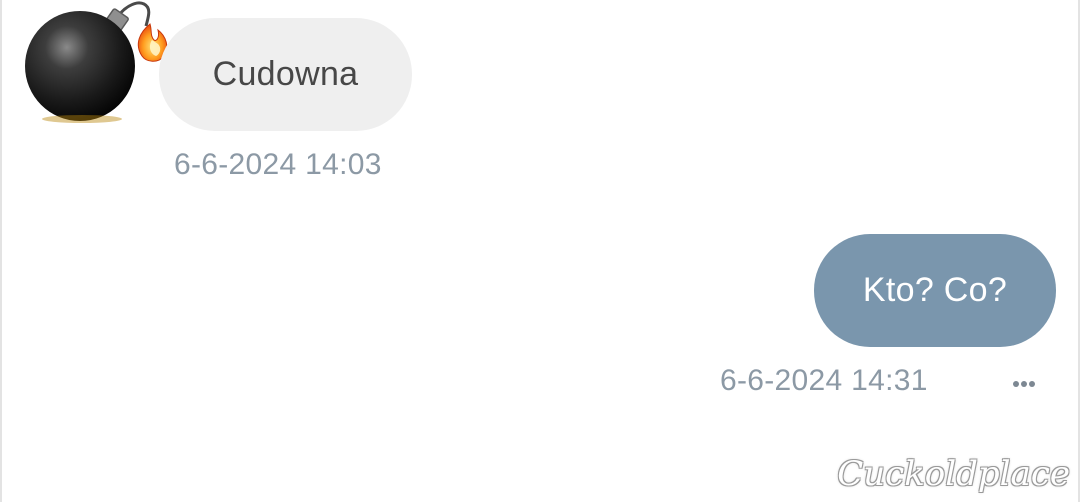 The width and height of the screenshot is (1080, 502). What do you see at coordinates (278, 164) in the screenshot?
I see `received-message-timestamp: 6-6-2024 14:03` at bounding box center [278, 164].